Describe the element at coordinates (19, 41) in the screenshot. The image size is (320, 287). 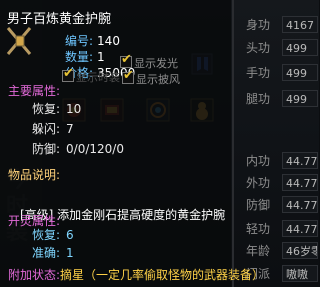
I see `bracer-item-icon` at that location.